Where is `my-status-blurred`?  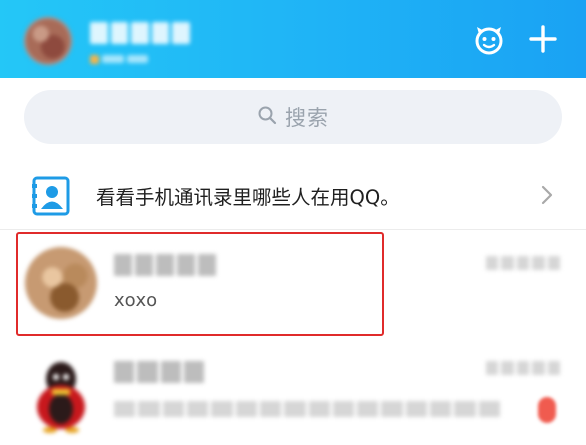 my-status-blurred is located at coordinates (119, 59).